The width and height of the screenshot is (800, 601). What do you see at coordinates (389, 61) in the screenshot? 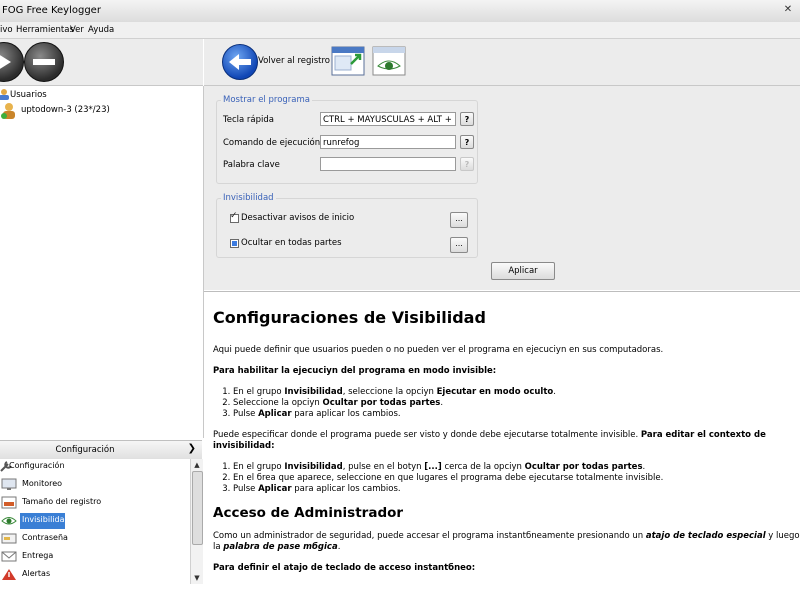
I see `invisibility-eye-icon` at bounding box center [389, 61].